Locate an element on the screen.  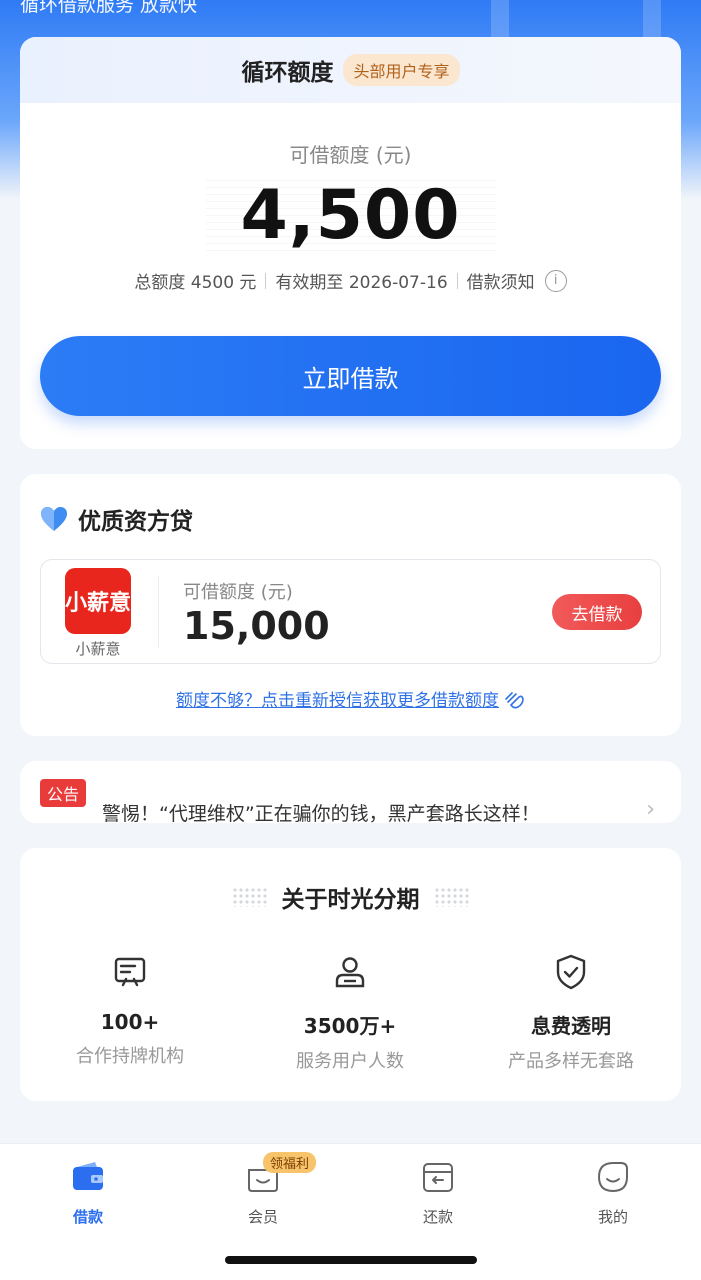
available-label: 可借额度 (元) is located at coordinates (350, 155).